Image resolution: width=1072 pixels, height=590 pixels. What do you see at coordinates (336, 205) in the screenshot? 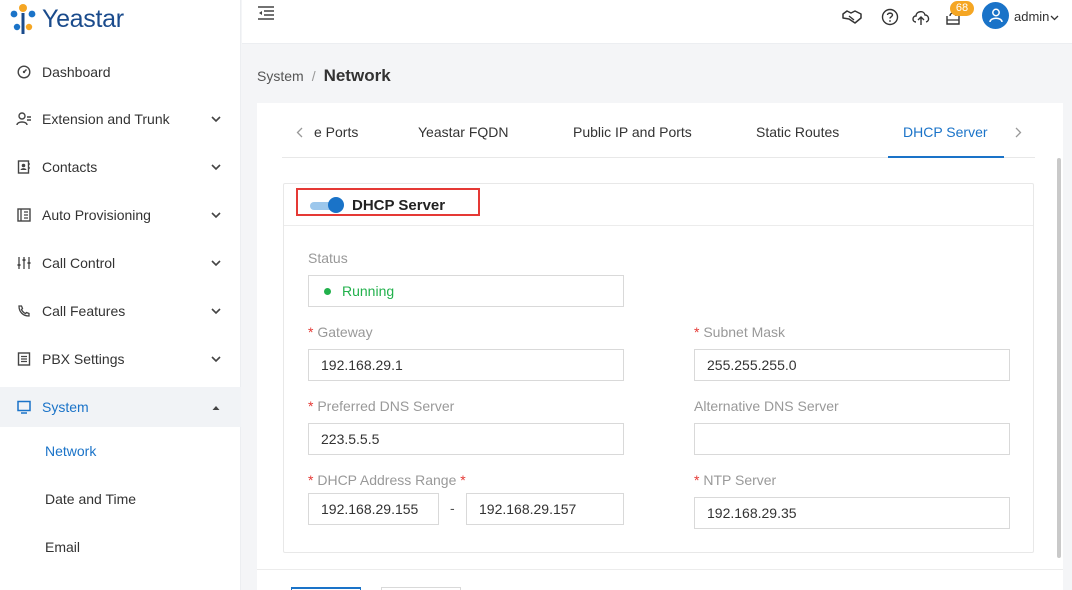
I see `toggle-knob` at bounding box center [336, 205].